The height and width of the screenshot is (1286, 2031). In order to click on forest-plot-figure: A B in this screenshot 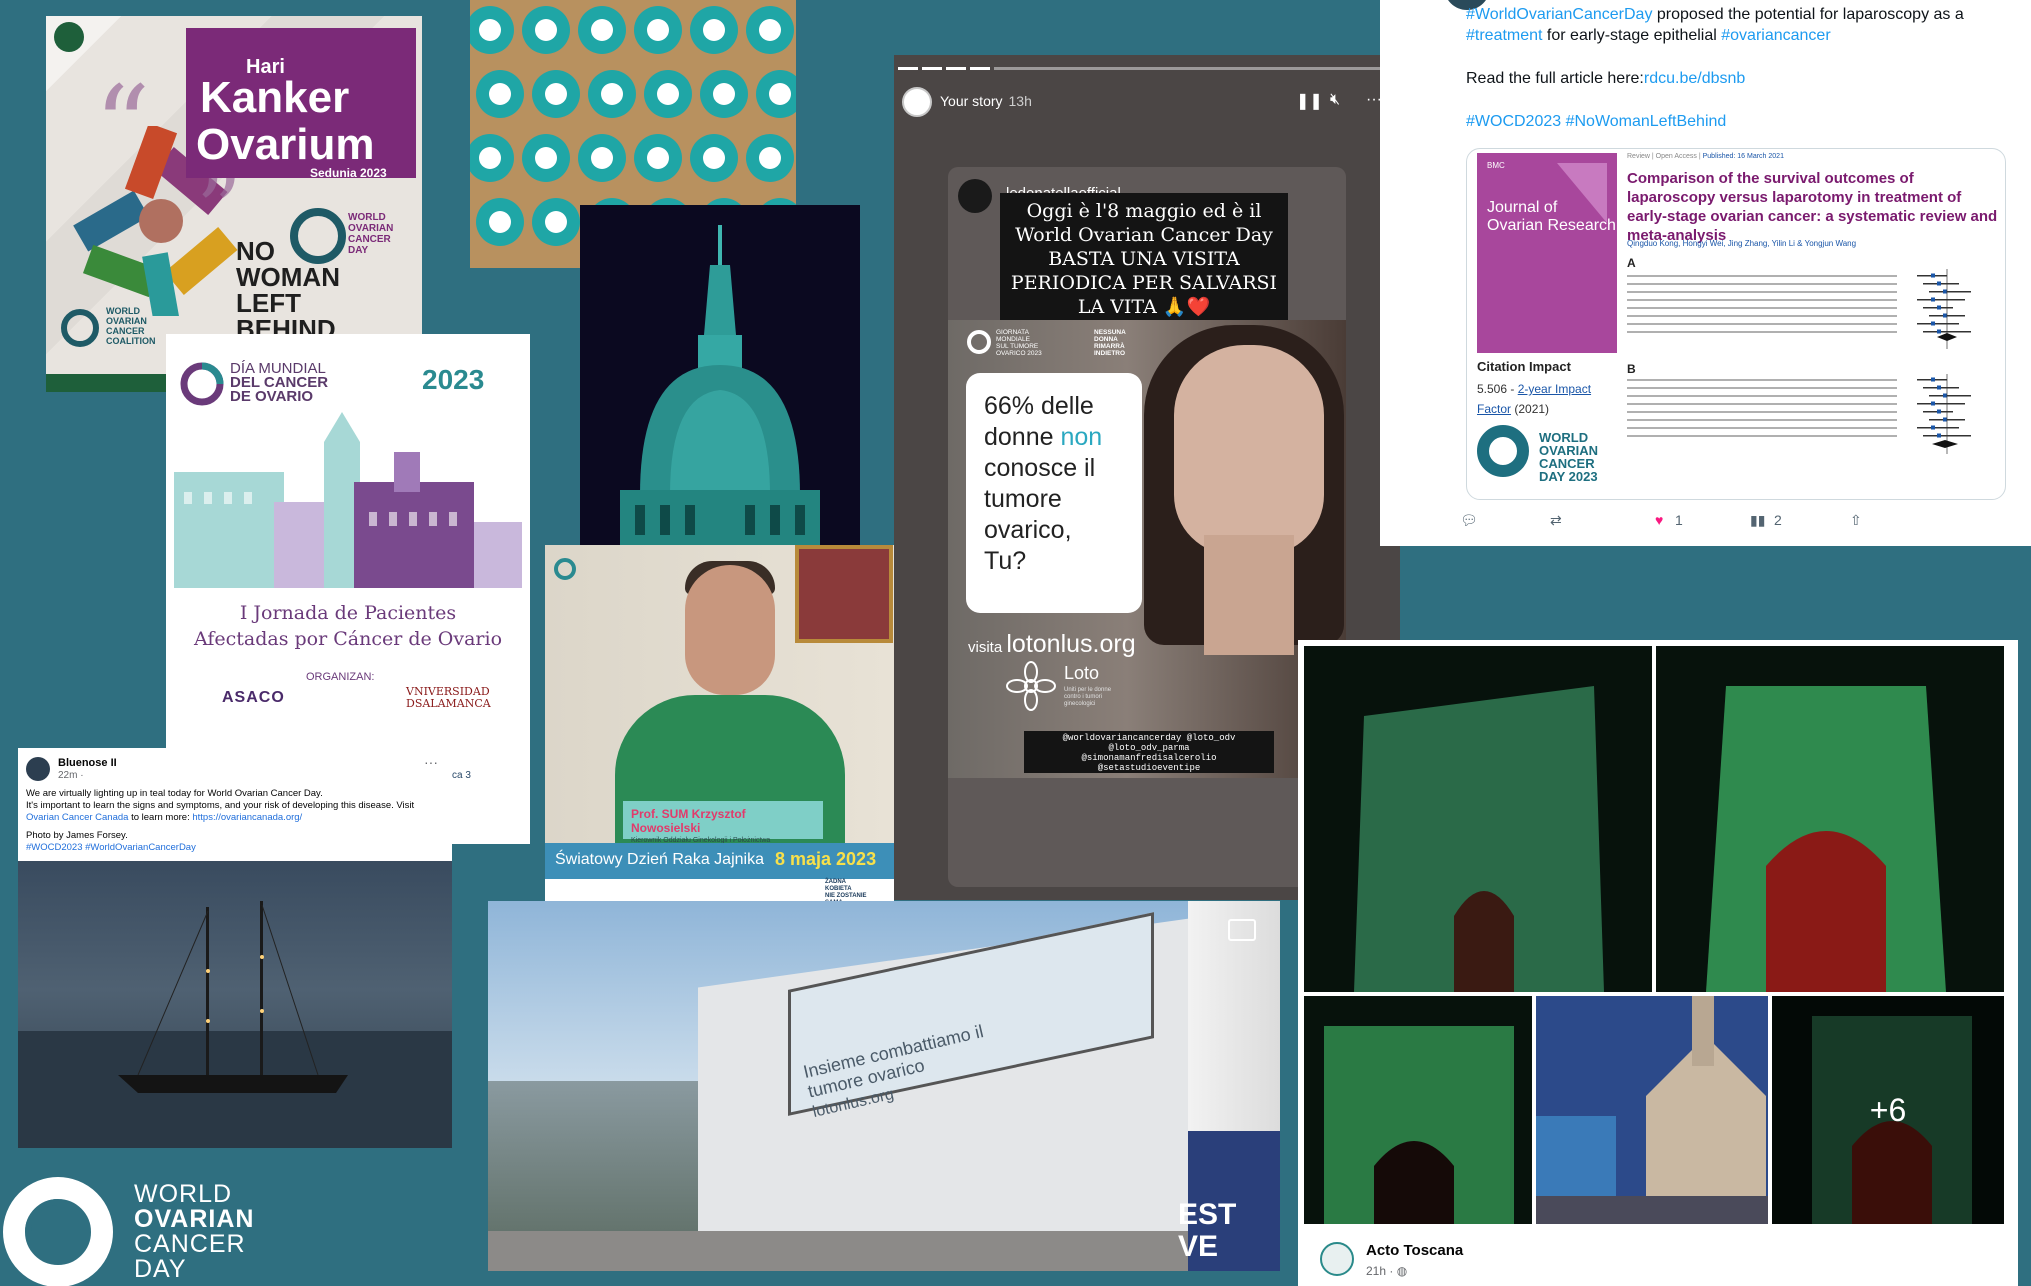, I will do `click(1799, 355)`.